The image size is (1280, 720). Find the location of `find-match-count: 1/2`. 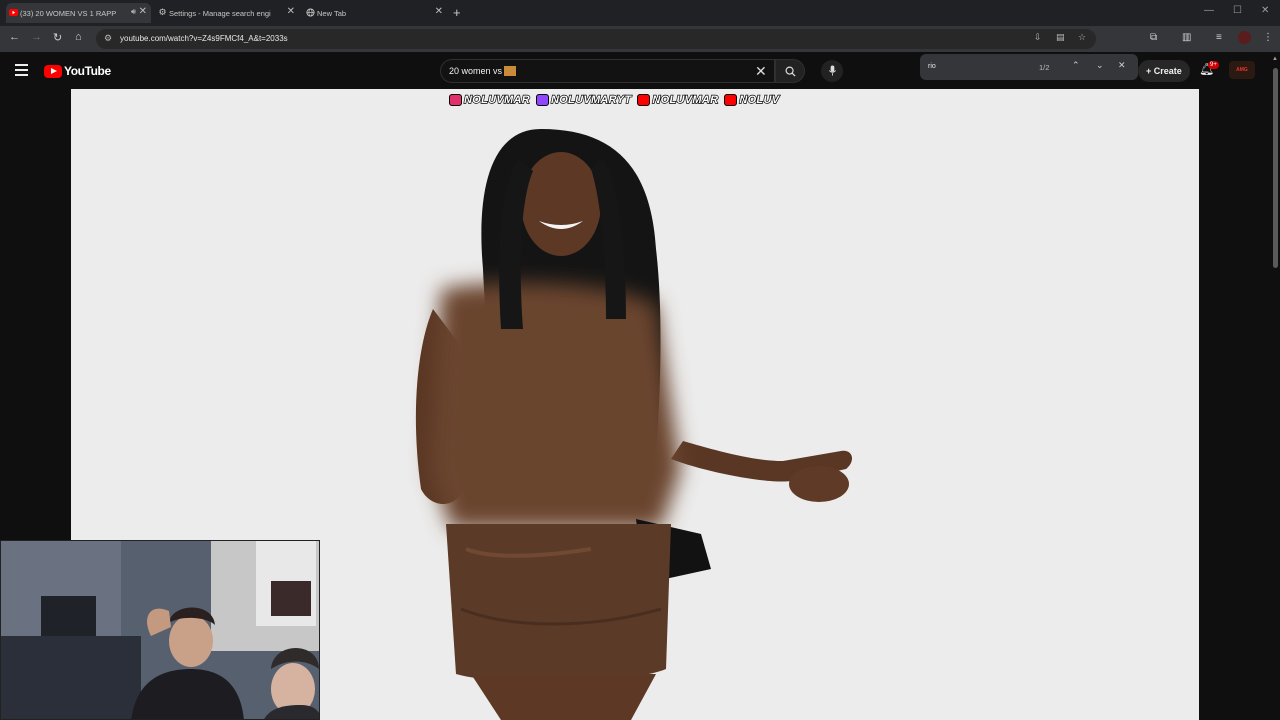

find-match-count: 1/2 is located at coordinates (1044, 67).